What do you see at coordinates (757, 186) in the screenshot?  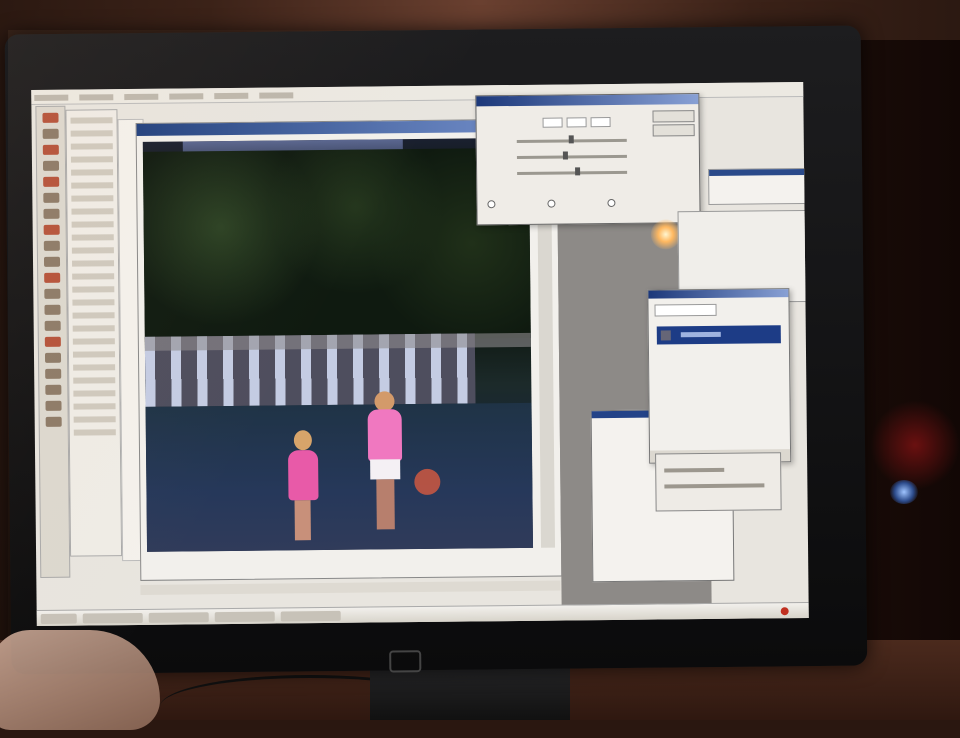 I see `palette-panel` at bounding box center [757, 186].